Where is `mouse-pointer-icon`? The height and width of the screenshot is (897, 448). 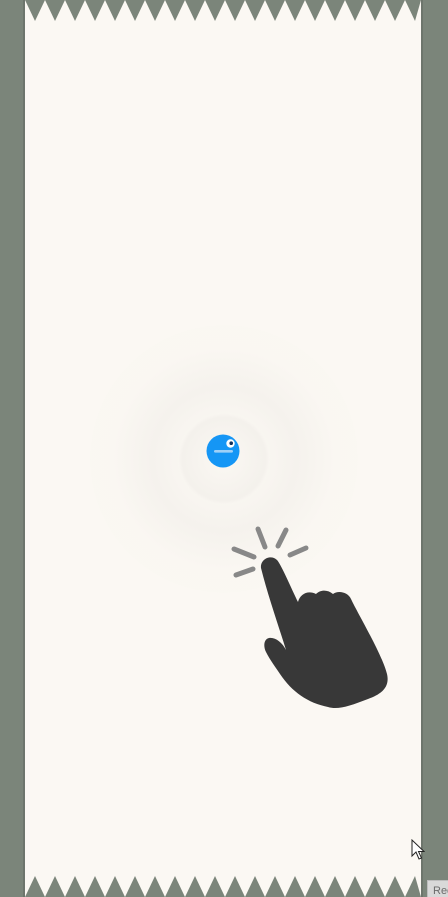
mouse-pointer-icon is located at coordinates (418, 849).